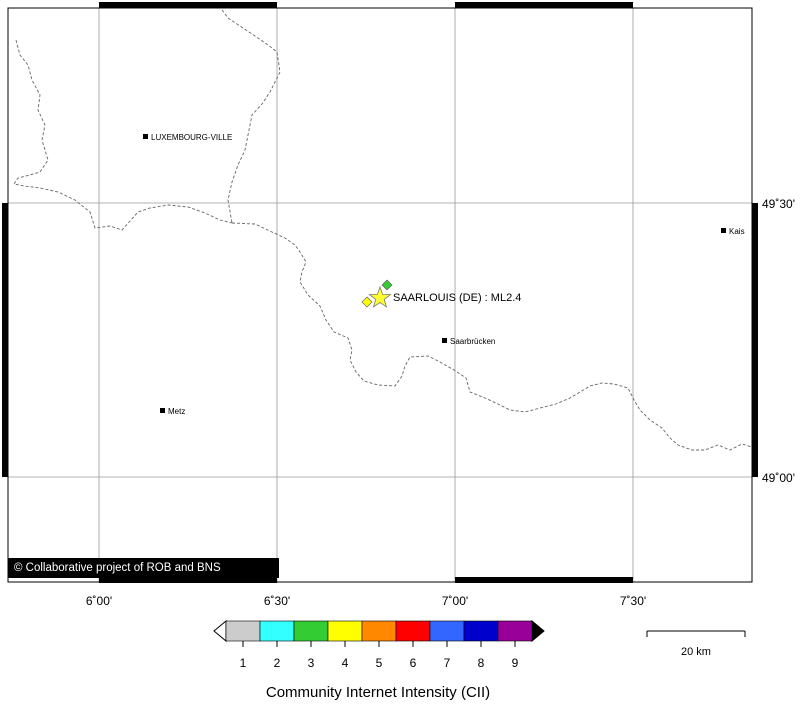  What do you see at coordinates (472, 341) in the screenshot?
I see `city-label: Saarbrücken` at bounding box center [472, 341].